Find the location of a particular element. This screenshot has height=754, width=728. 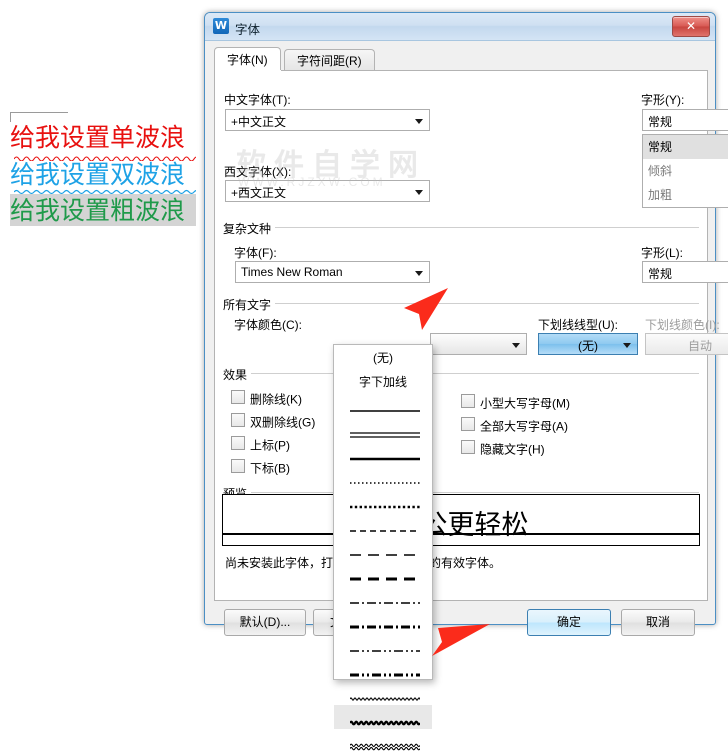

underline-sample-细虚线 is located at coordinates (385, 531).